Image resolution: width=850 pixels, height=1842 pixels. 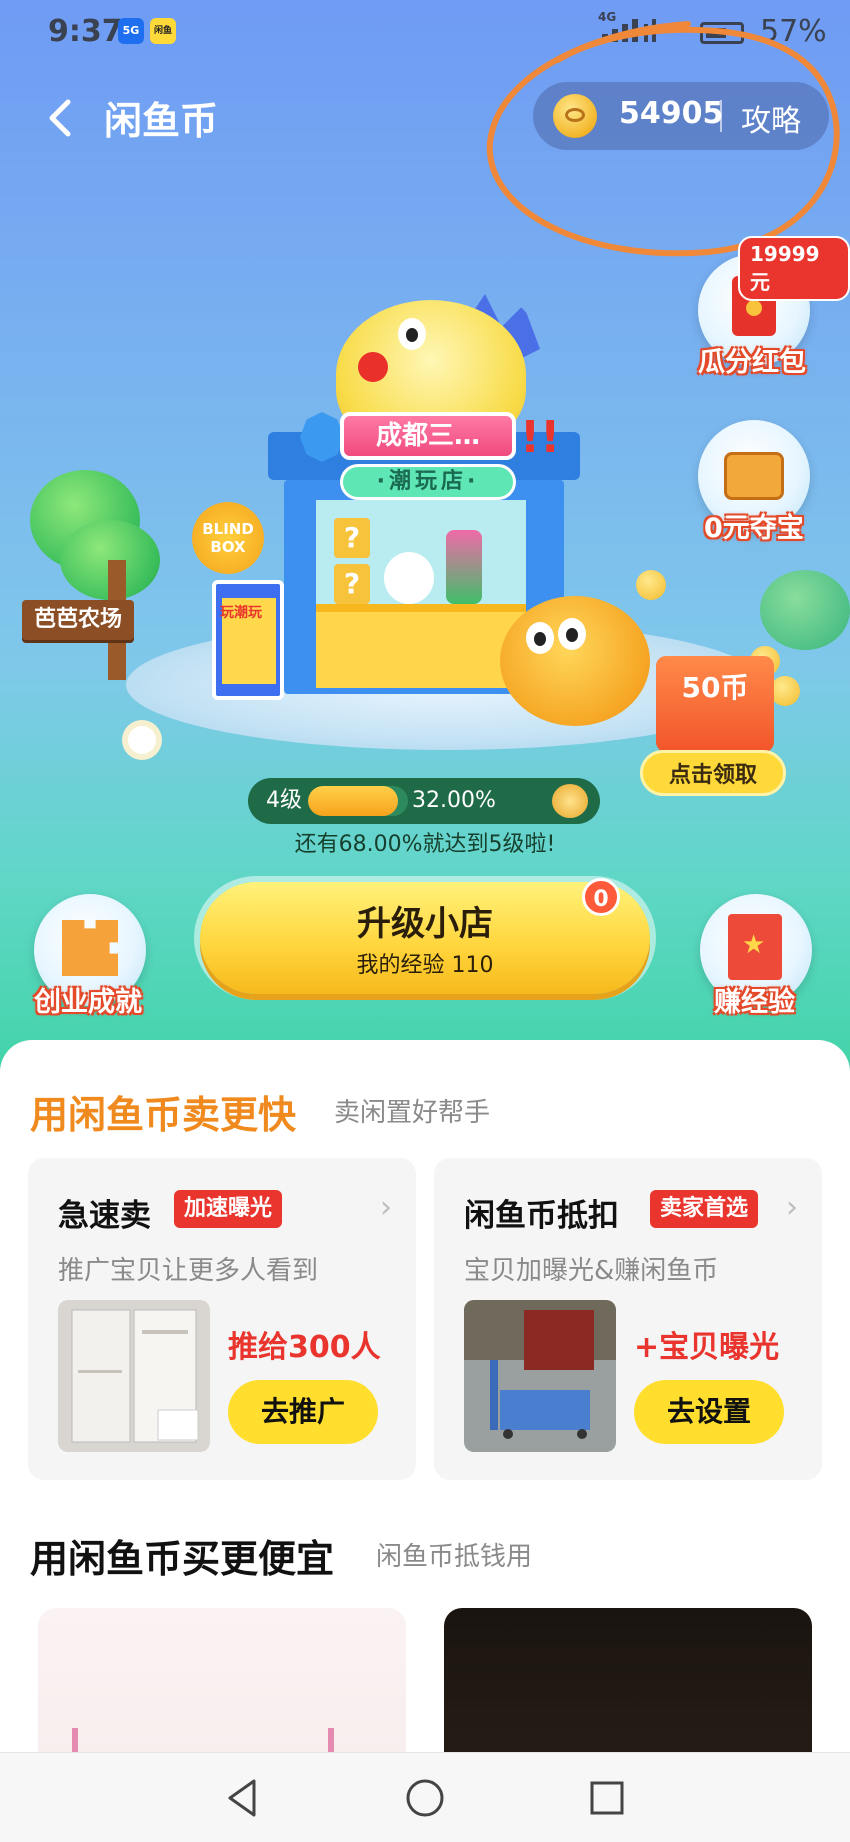 I want to click on treasure-label: 0元夺宝, so click(x=754, y=528).